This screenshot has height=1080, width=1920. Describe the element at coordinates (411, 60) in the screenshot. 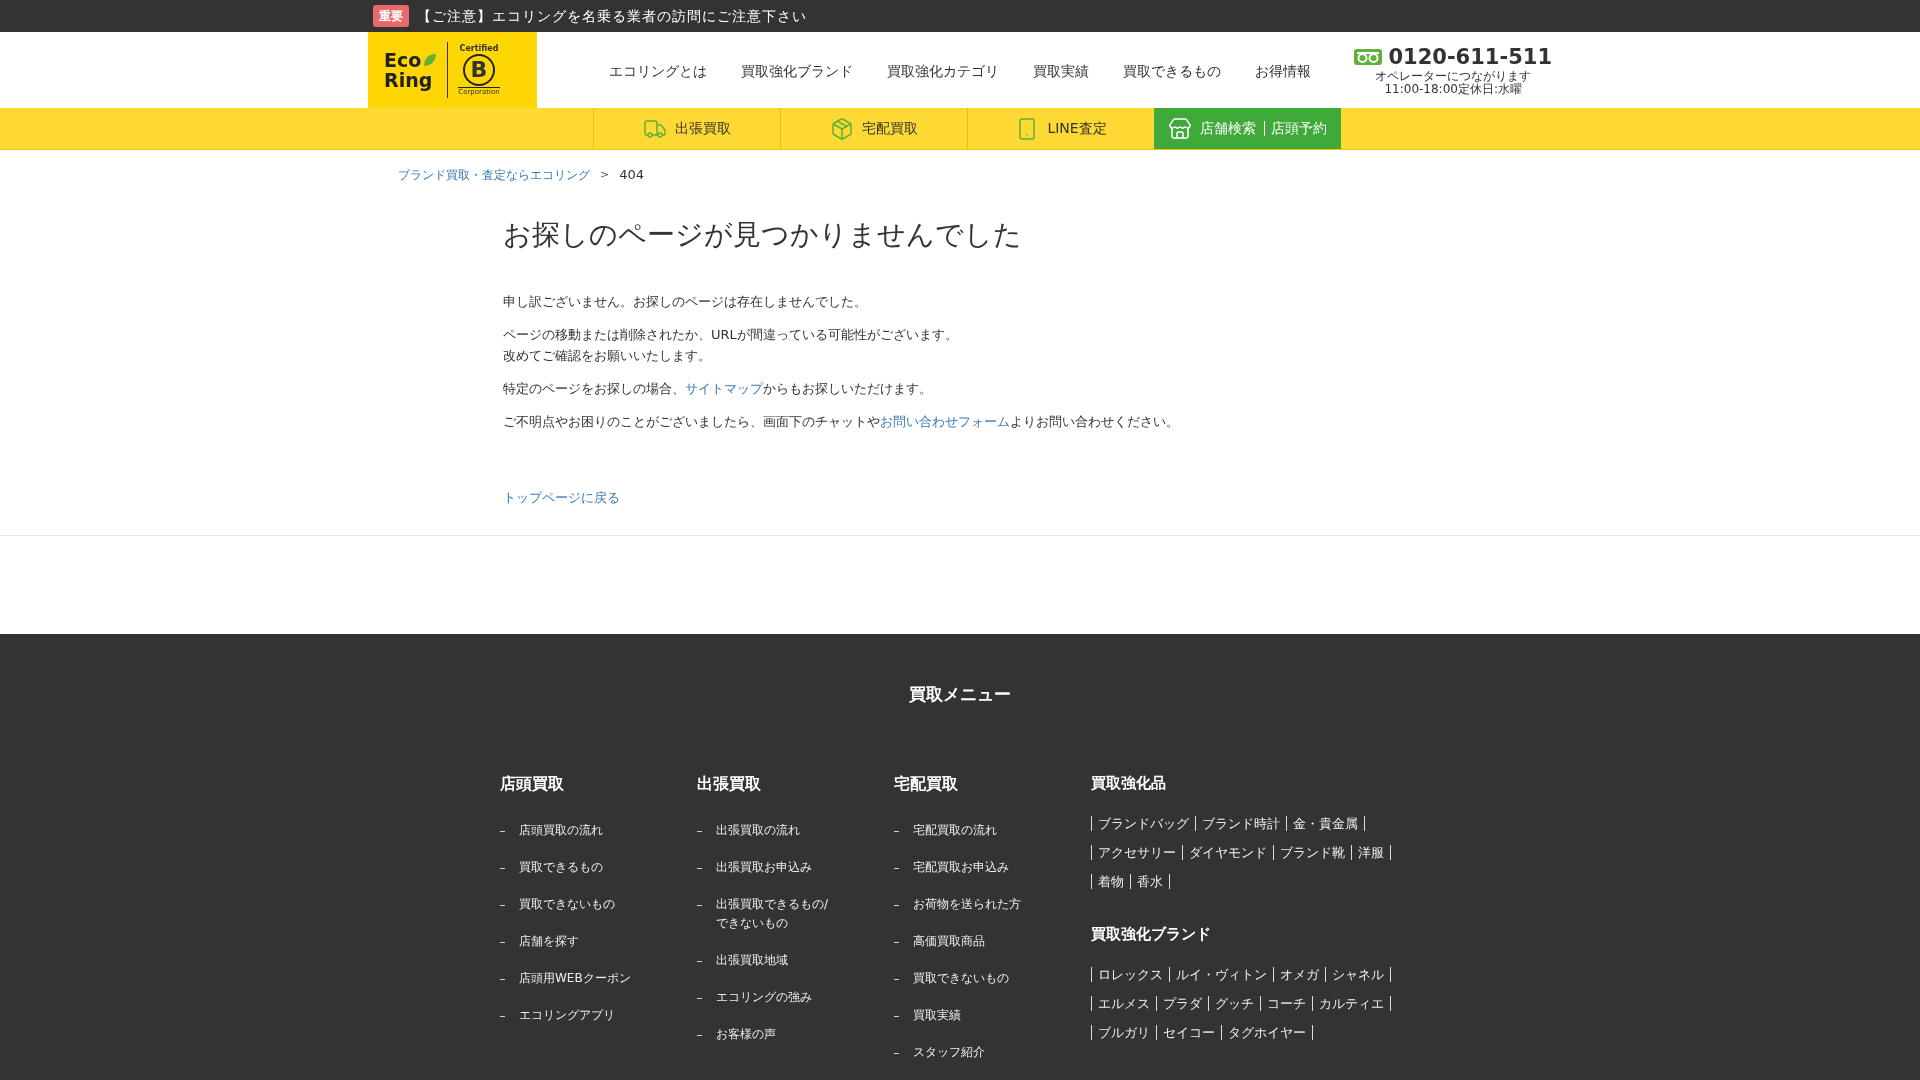

I see `logo-text: Eco` at that location.